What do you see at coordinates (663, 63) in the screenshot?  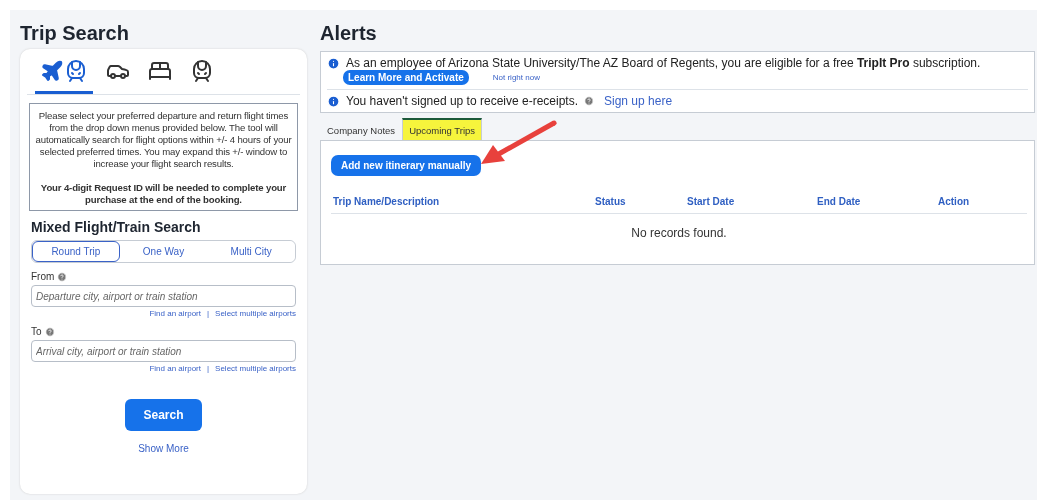 I see `alert-text: As an employee of Arizona State University/The AZ Board of Regents, you are eligible for a free TripIt Pro subscription.` at bounding box center [663, 63].